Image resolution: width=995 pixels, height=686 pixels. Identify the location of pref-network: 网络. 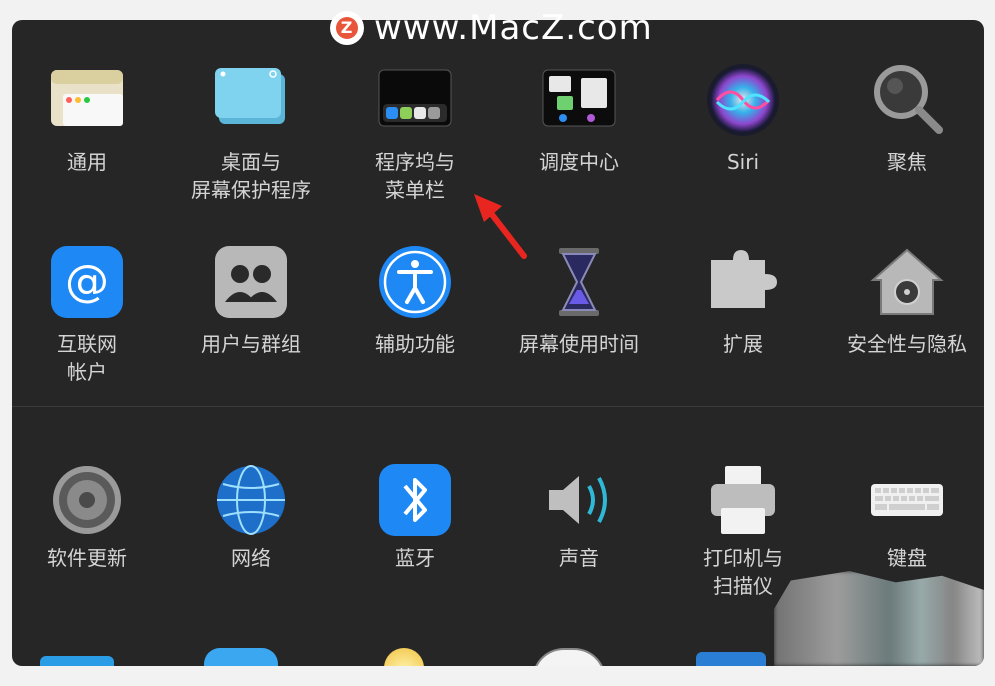
(251, 518).